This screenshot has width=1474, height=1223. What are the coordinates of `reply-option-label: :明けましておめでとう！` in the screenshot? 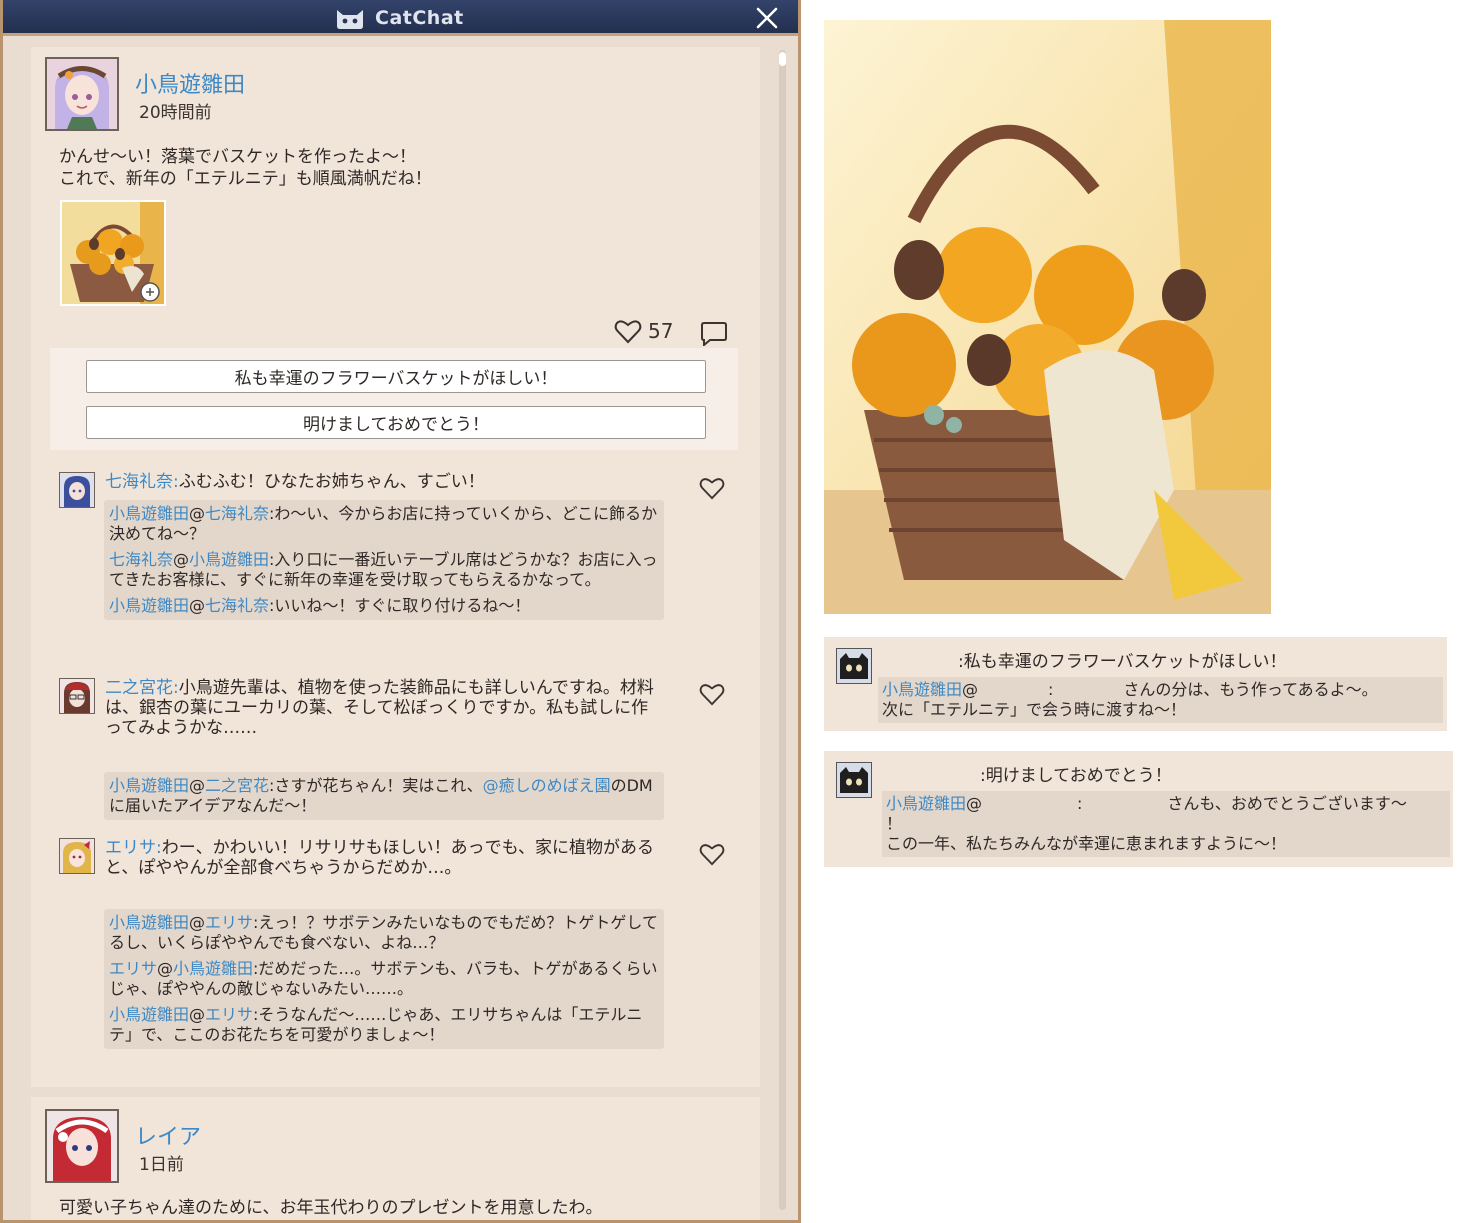 It's located at (1076, 776).